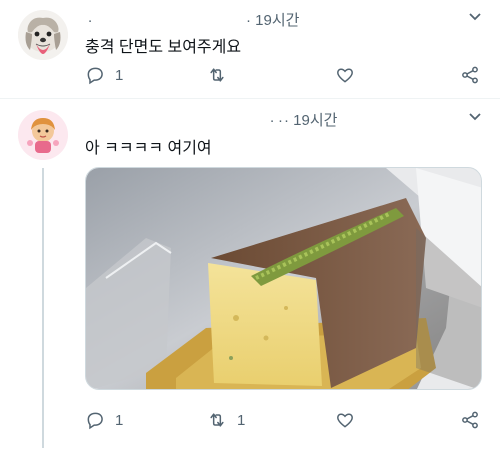 The width and height of the screenshot is (500, 453). I want to click on tweet-actions: 1, so click(285, 76).